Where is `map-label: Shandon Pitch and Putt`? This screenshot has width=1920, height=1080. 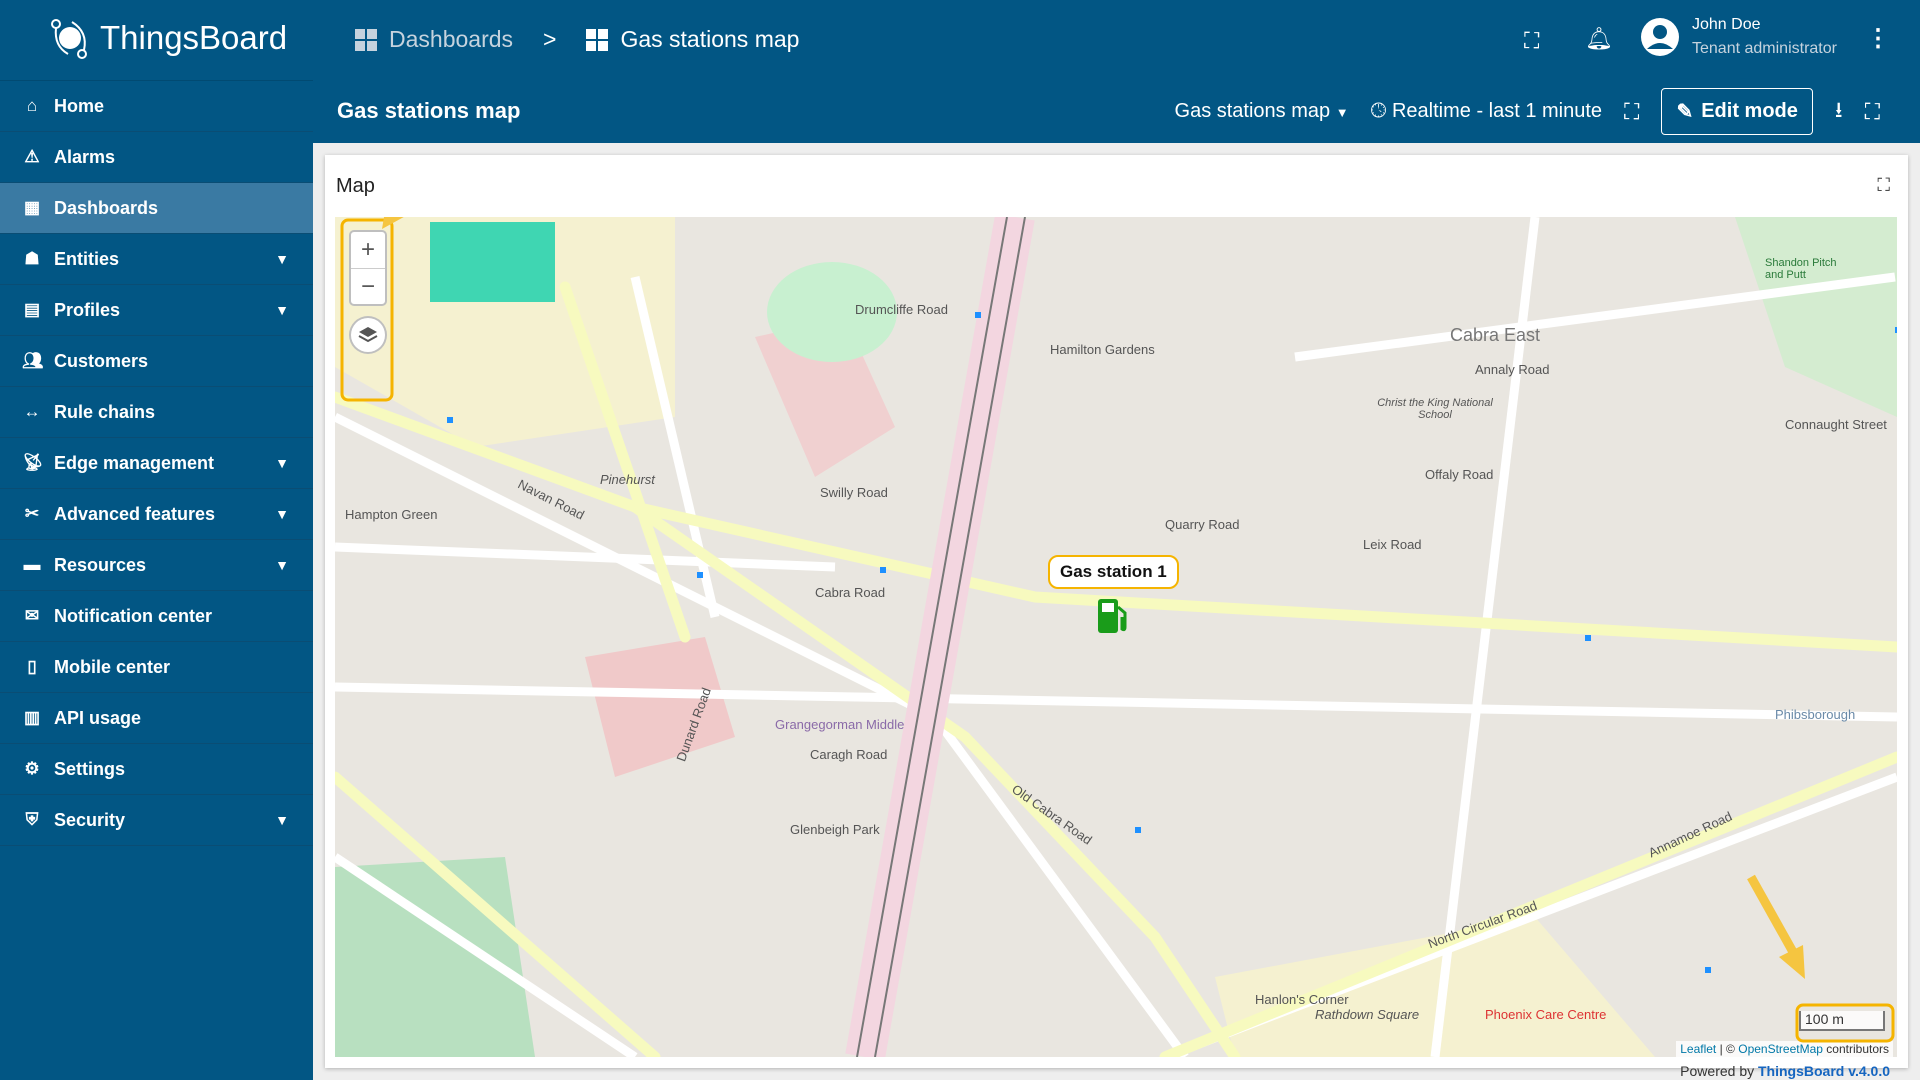 map-label: Shandon Pitch and Putt is located at coordinates (1801, 269).